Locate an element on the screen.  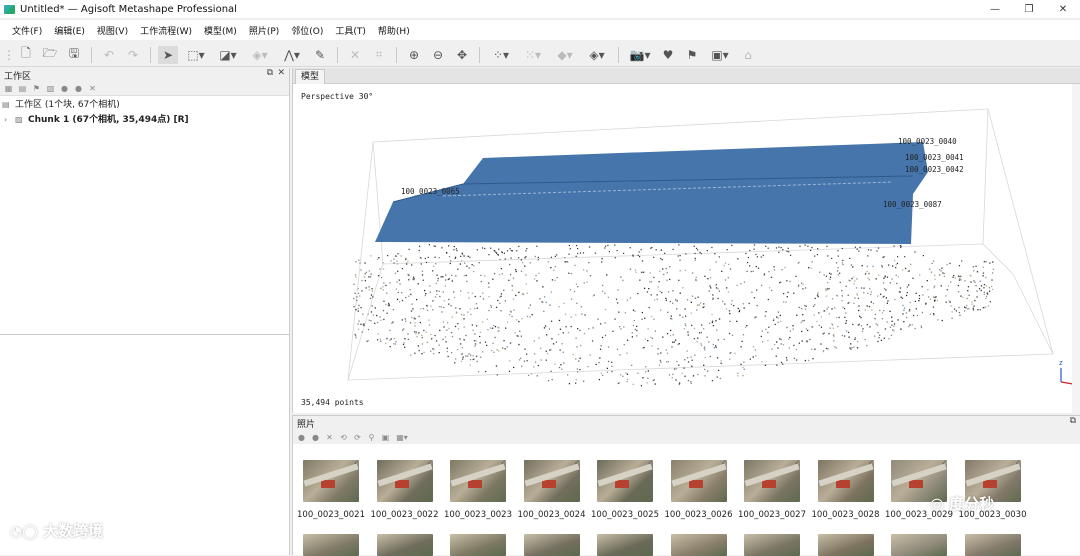
rectangle-selection-button: ⬚▾ is located at coordinates (196, 55).